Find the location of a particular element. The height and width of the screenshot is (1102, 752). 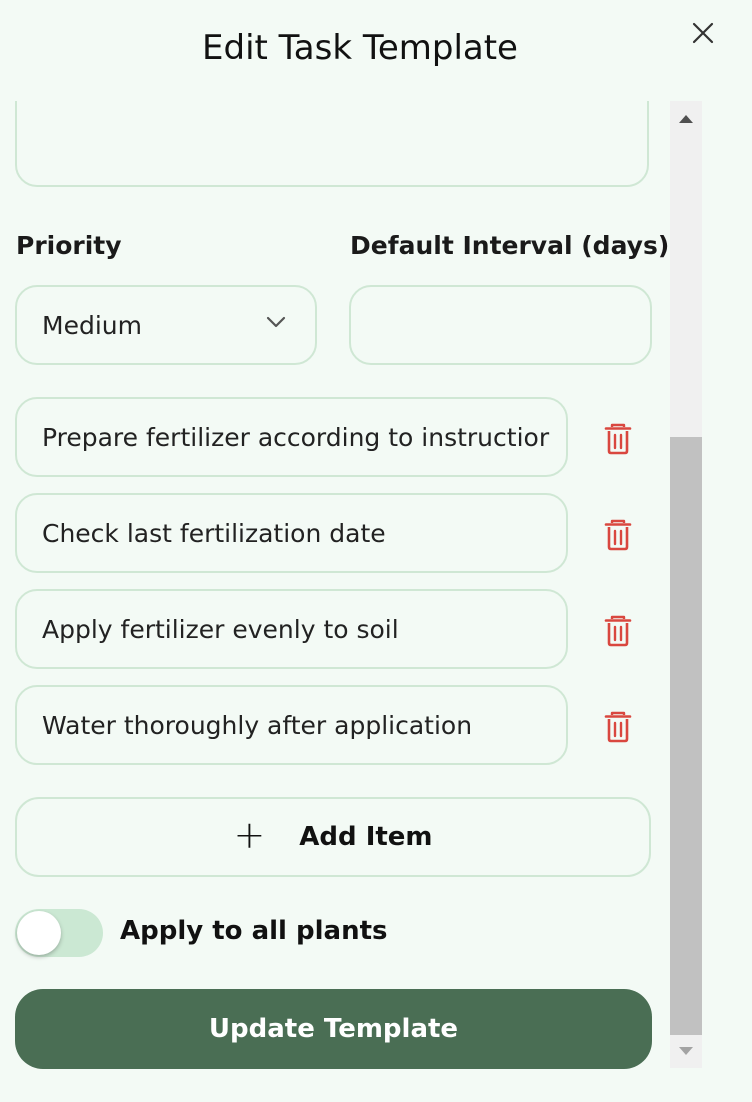

interval-label: Default Interval (days) is located at coordinates (510, 245).